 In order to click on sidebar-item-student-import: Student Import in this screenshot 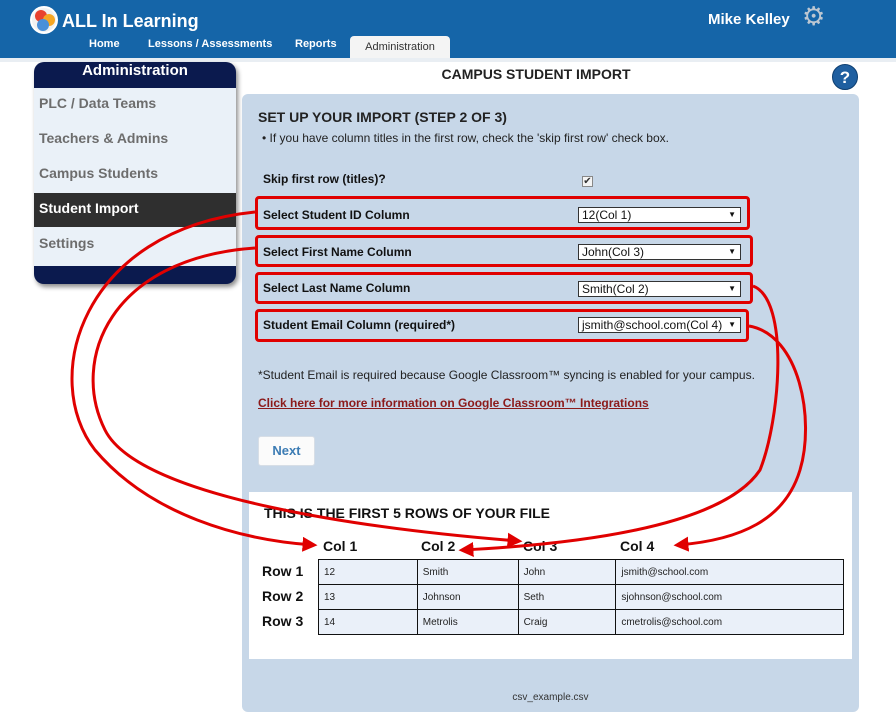, I will do `click(135, 210)`.